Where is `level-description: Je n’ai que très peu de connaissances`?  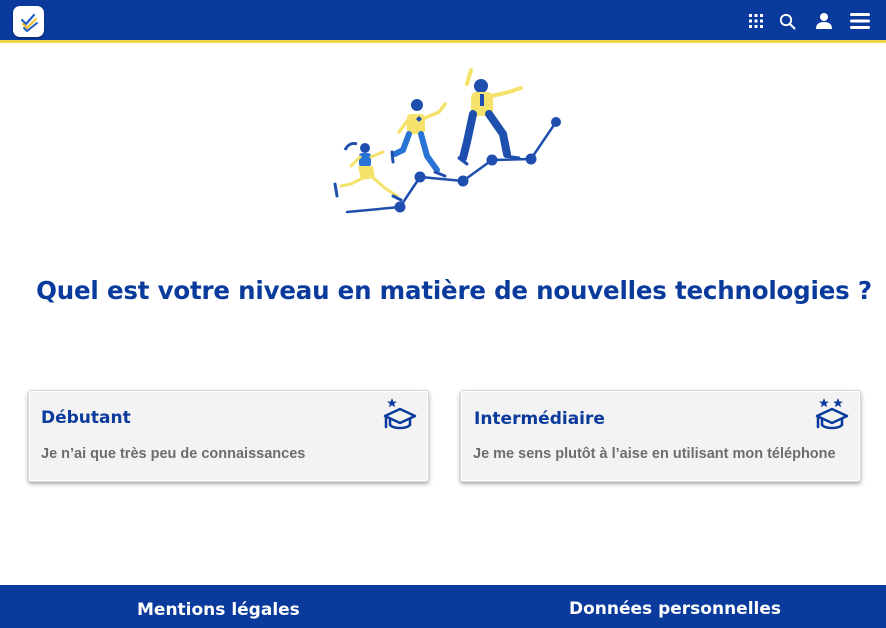 level-description: Je n’ai que très peu de connaissances is located at coordinates (173, 454).